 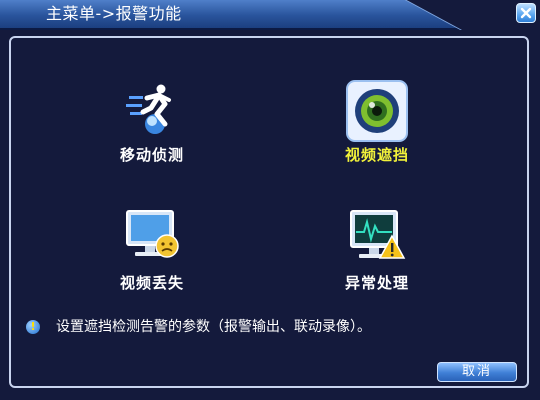 I want to click on menu-item-label: 移动侦测, so click(x=151, y=155).